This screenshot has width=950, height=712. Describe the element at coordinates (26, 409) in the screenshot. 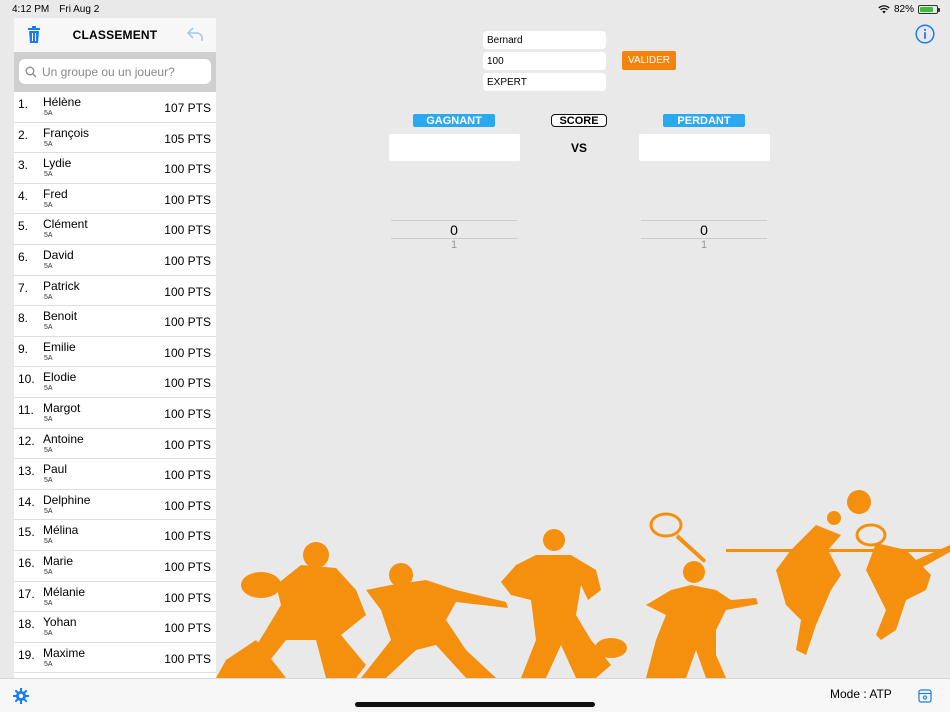

I see `rank-number: 11.` at that location.